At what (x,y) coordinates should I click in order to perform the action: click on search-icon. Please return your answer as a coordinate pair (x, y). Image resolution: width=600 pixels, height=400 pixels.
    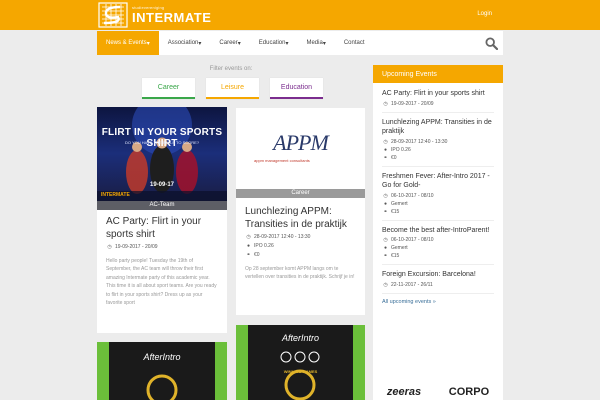
    Looking at the image, I should click on (491, 43).